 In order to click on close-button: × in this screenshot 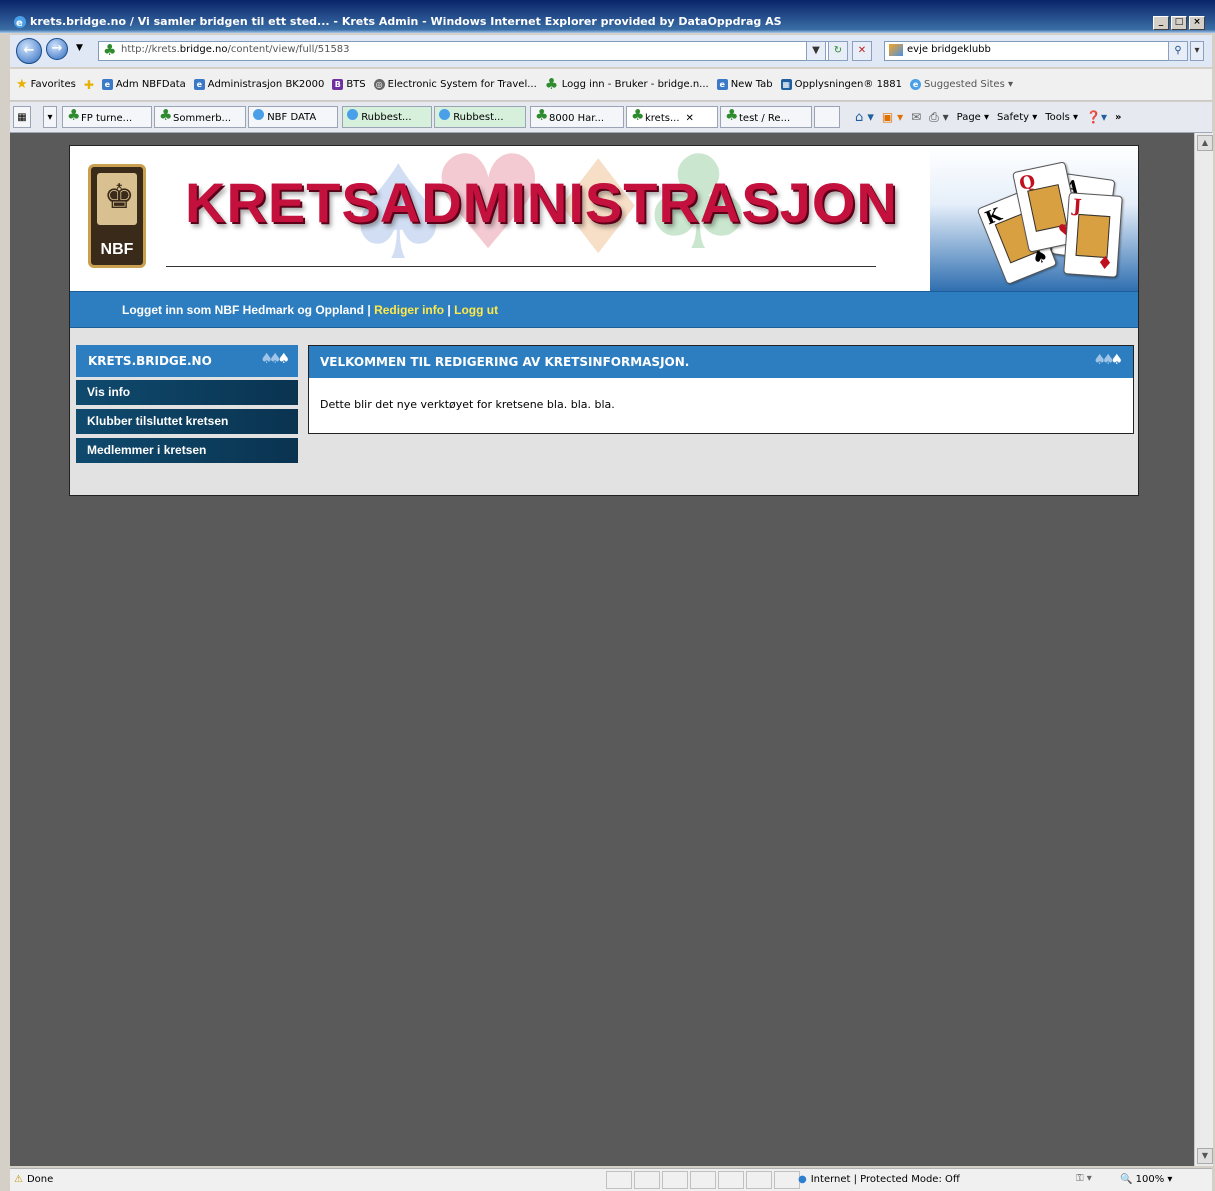, I will do `click(1197, 23)`.